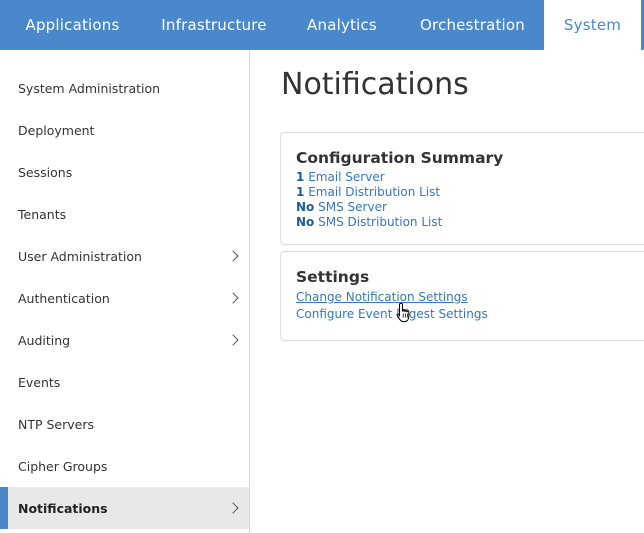 This screenshot has height=533, width=644. What do you see at coordinates (124, 214) in the screenshot?
I see `sidebar-item-tenants: Tenants` at bounding box center [124, 214].